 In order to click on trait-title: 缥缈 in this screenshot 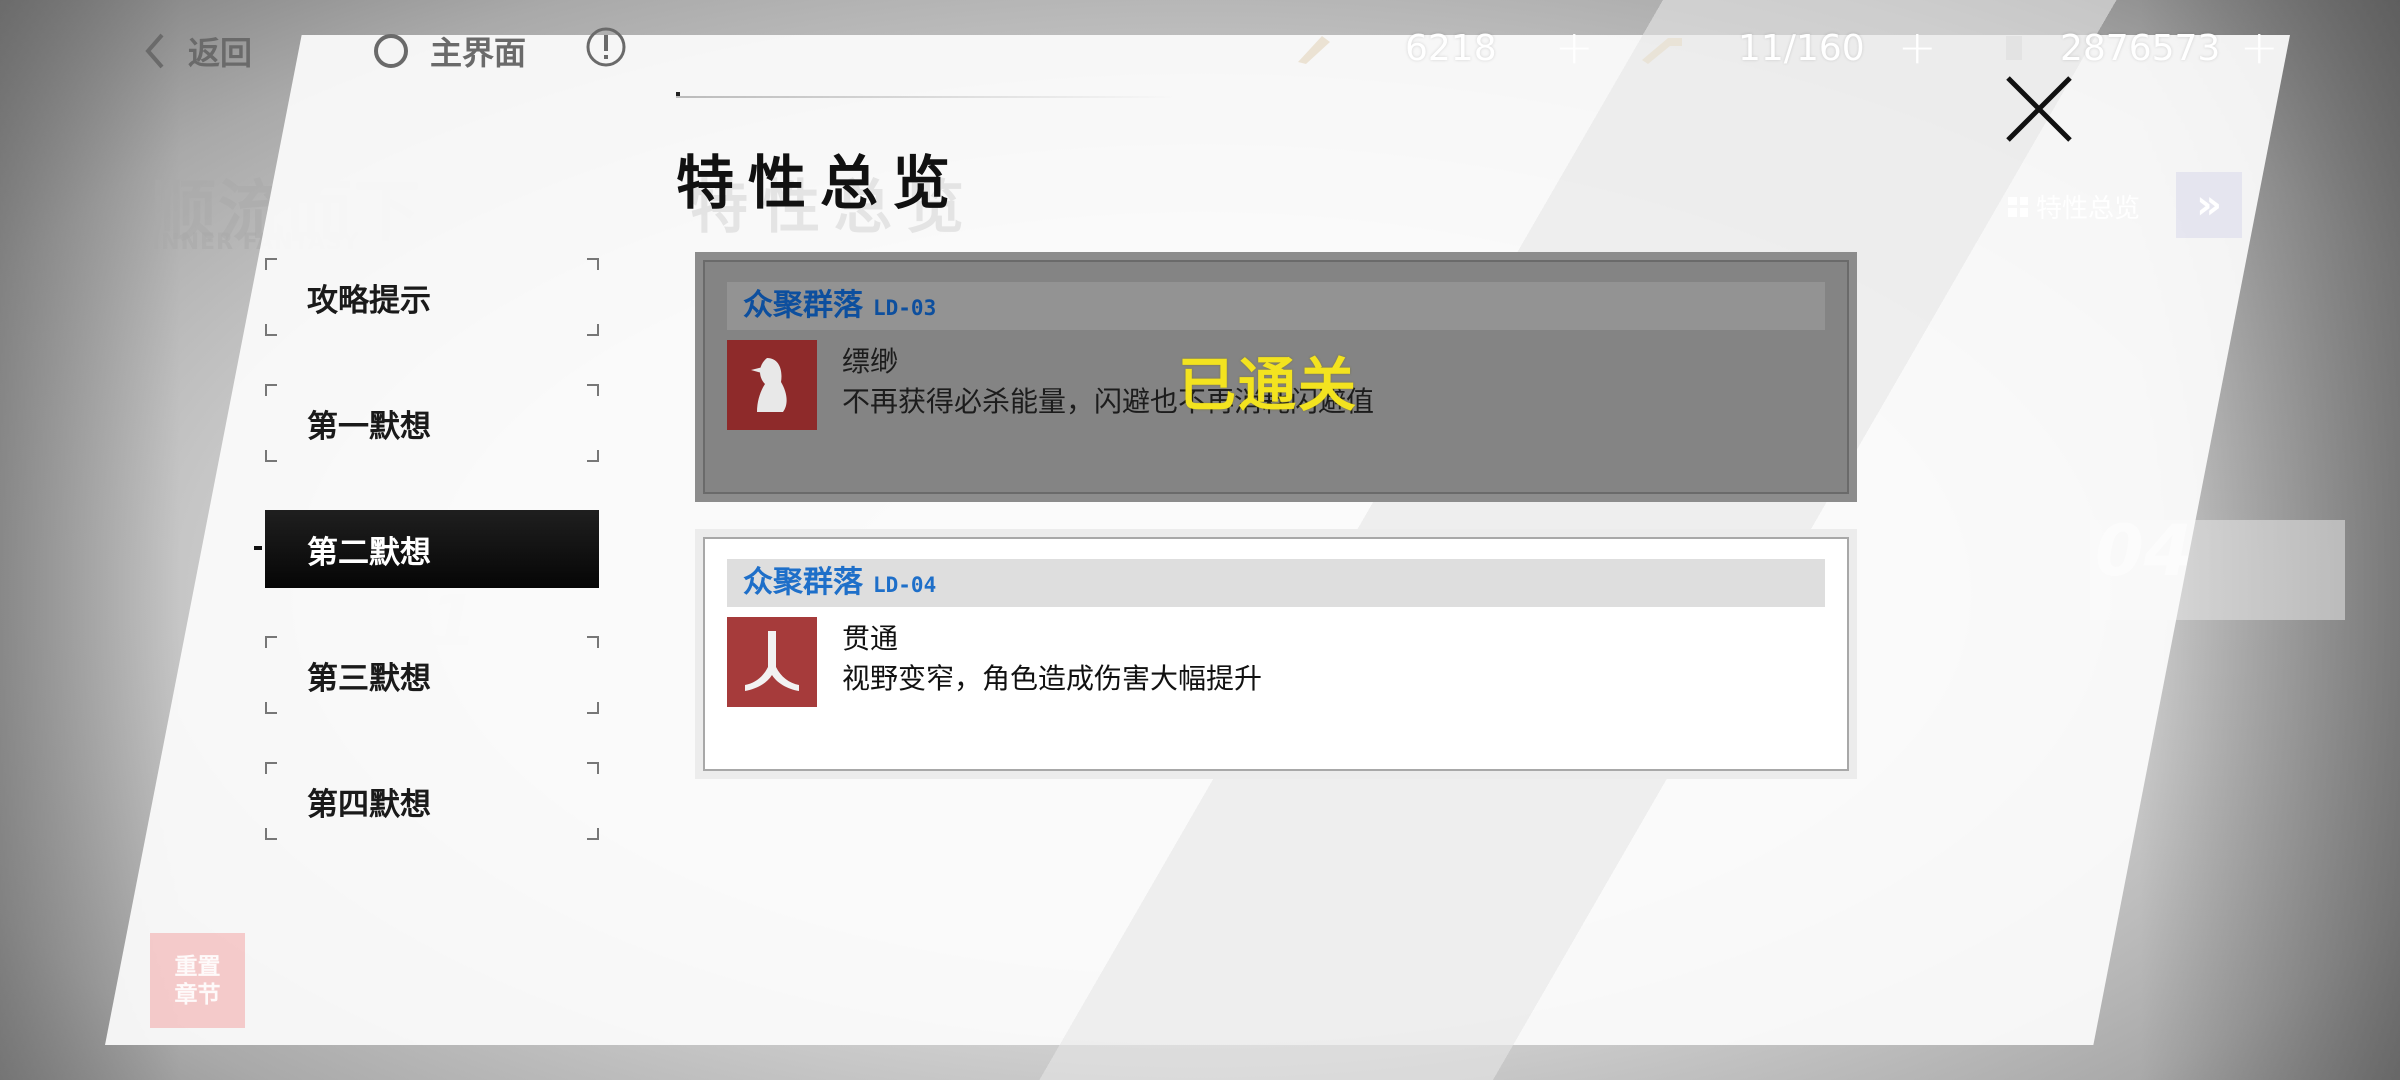, I will do `click(870, 361)`.